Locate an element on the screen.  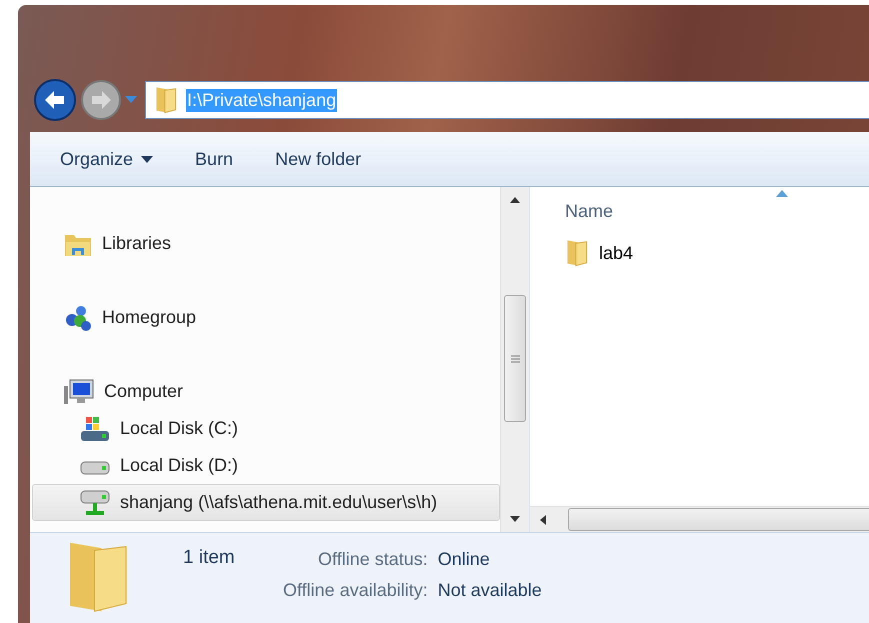
navigation-item: Homegroup is located at coordinates (265, 317).